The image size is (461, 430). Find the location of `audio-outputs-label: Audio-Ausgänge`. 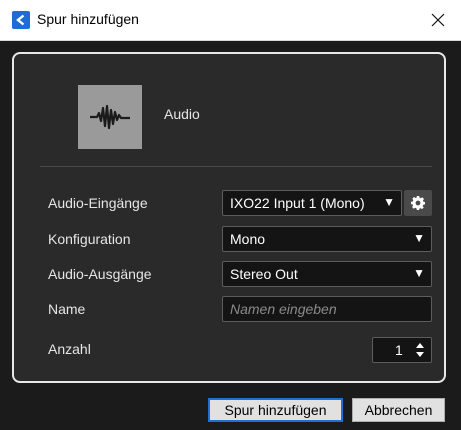

audio-outputs-label: Audio-Ausgänge is located at coordinates (100, 274).